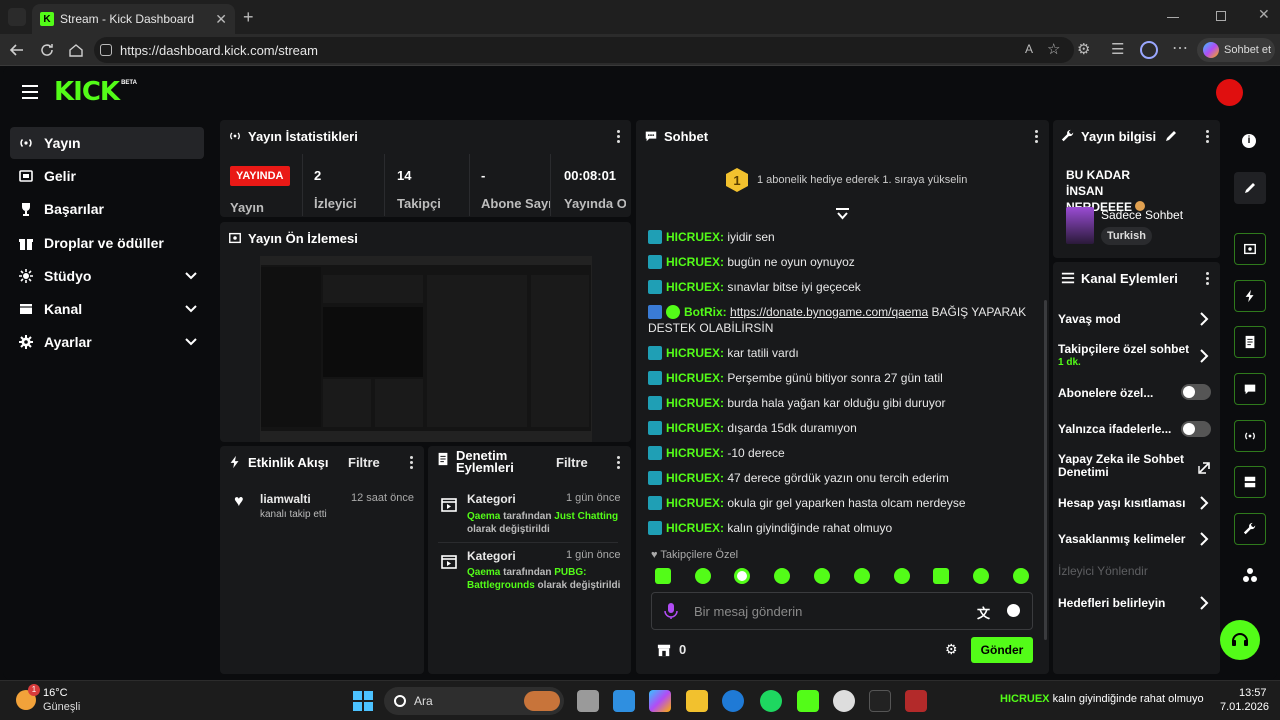  I want to click on emotes-only-toggle, so click(1196, 429).